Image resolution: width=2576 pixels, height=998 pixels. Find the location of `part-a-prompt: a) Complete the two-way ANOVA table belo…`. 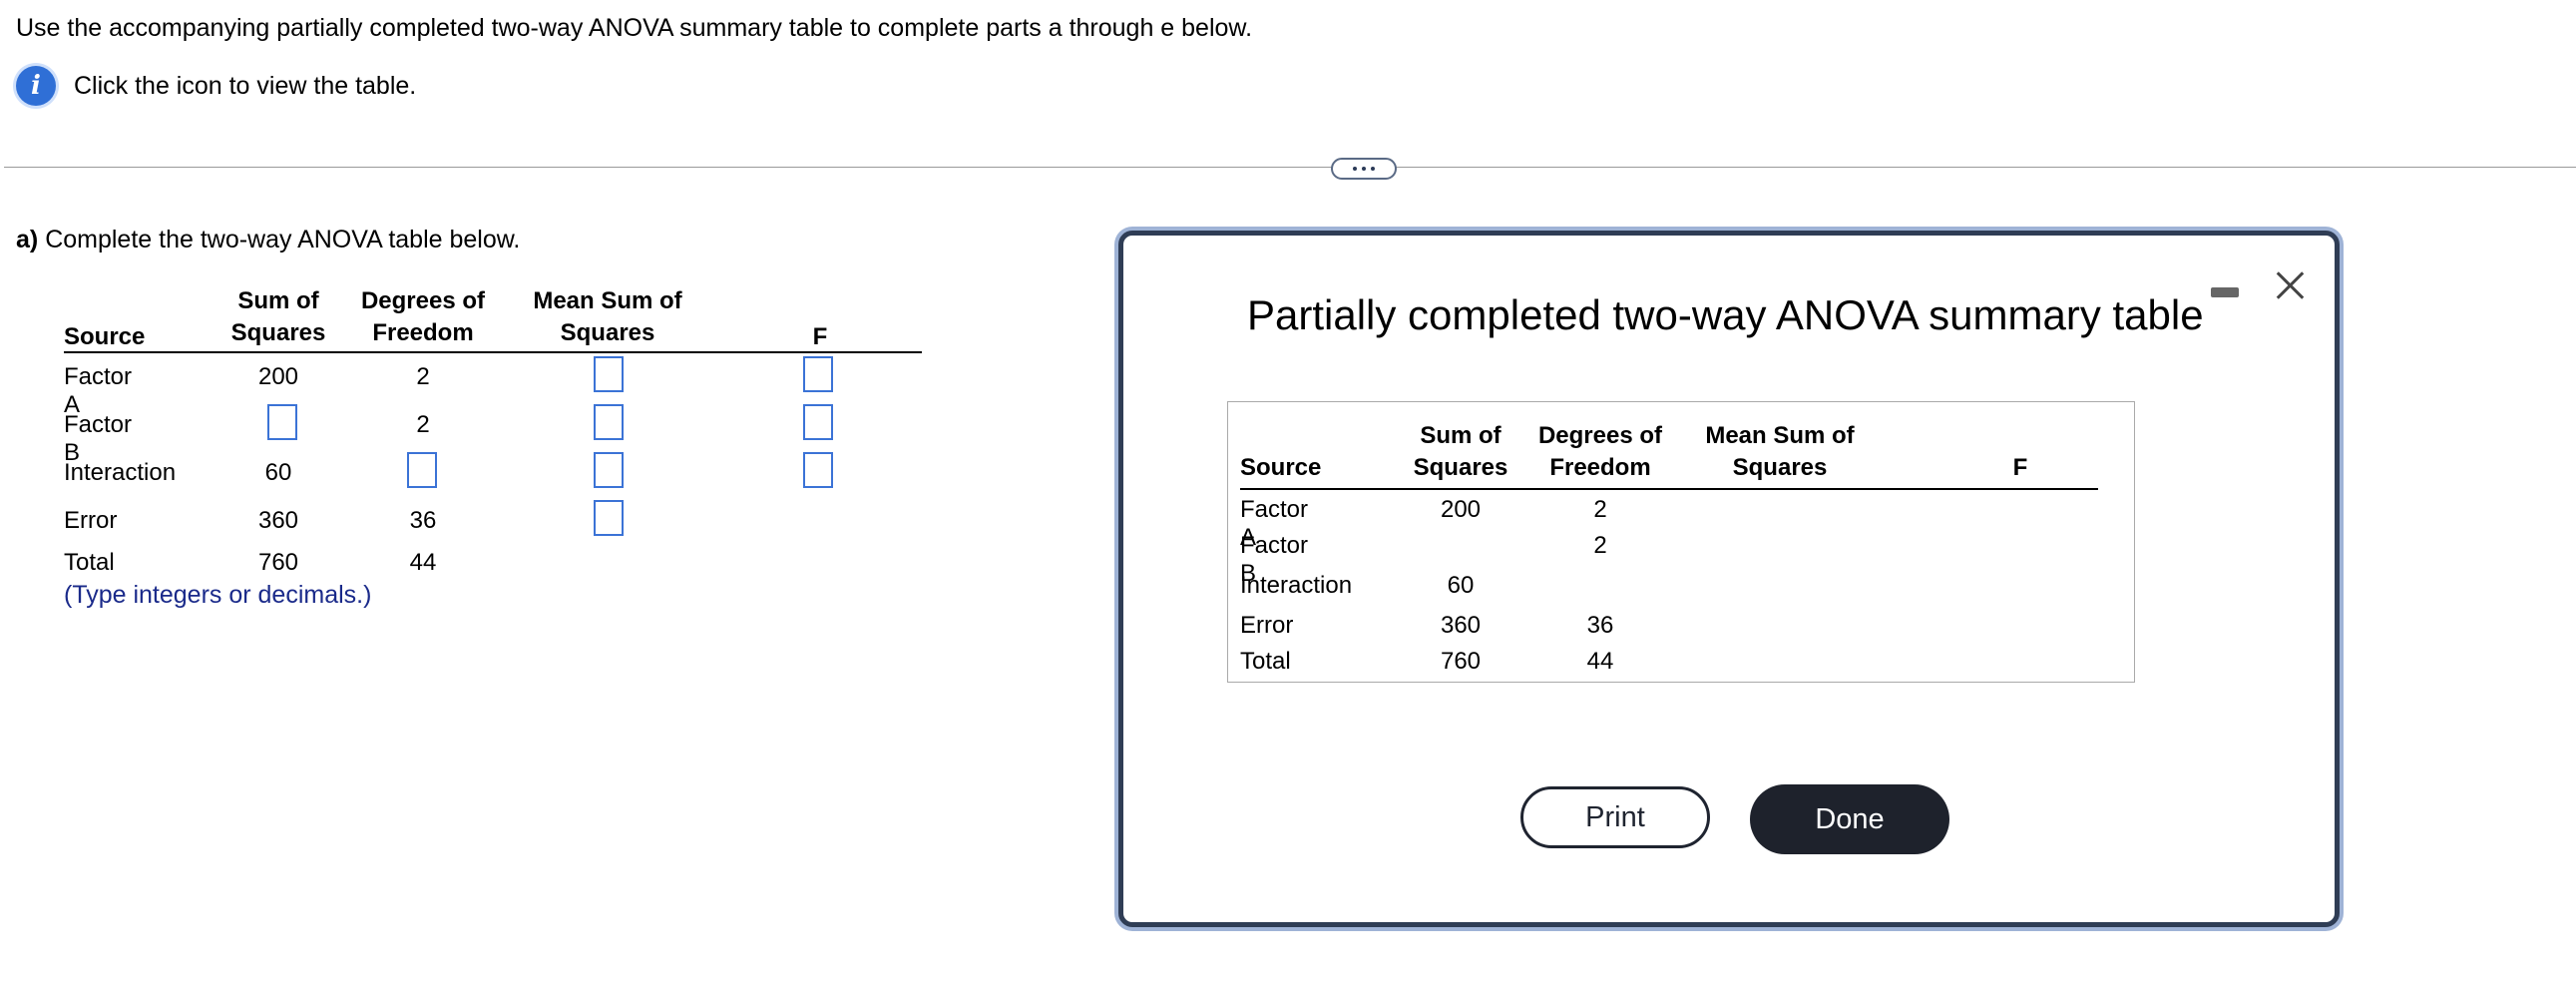

part-a-prompt: a) Complete the two-way ANOVA table belo… is located at coordinates (268, 240).